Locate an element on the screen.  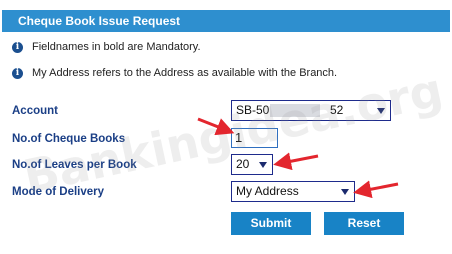
page-title: Cheque Book Issue Request is located at coordinates (226, 21).